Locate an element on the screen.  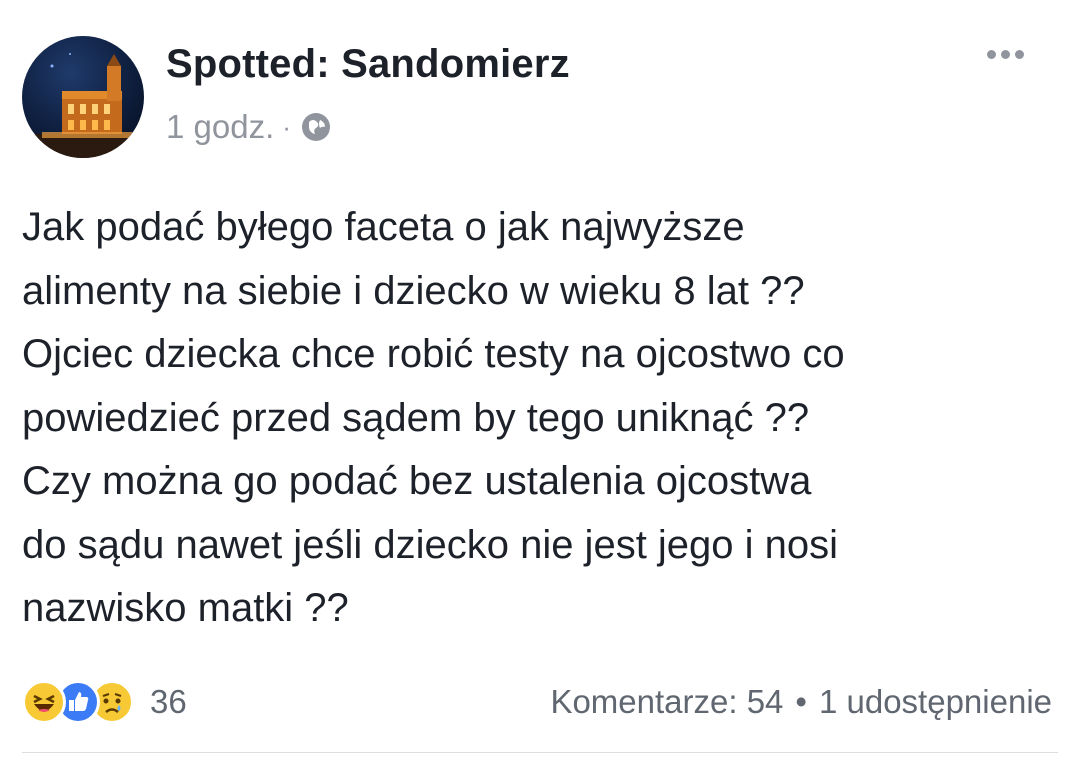
page-name-link: Spotted: Sandomierz is located at coordinates (368, 64).